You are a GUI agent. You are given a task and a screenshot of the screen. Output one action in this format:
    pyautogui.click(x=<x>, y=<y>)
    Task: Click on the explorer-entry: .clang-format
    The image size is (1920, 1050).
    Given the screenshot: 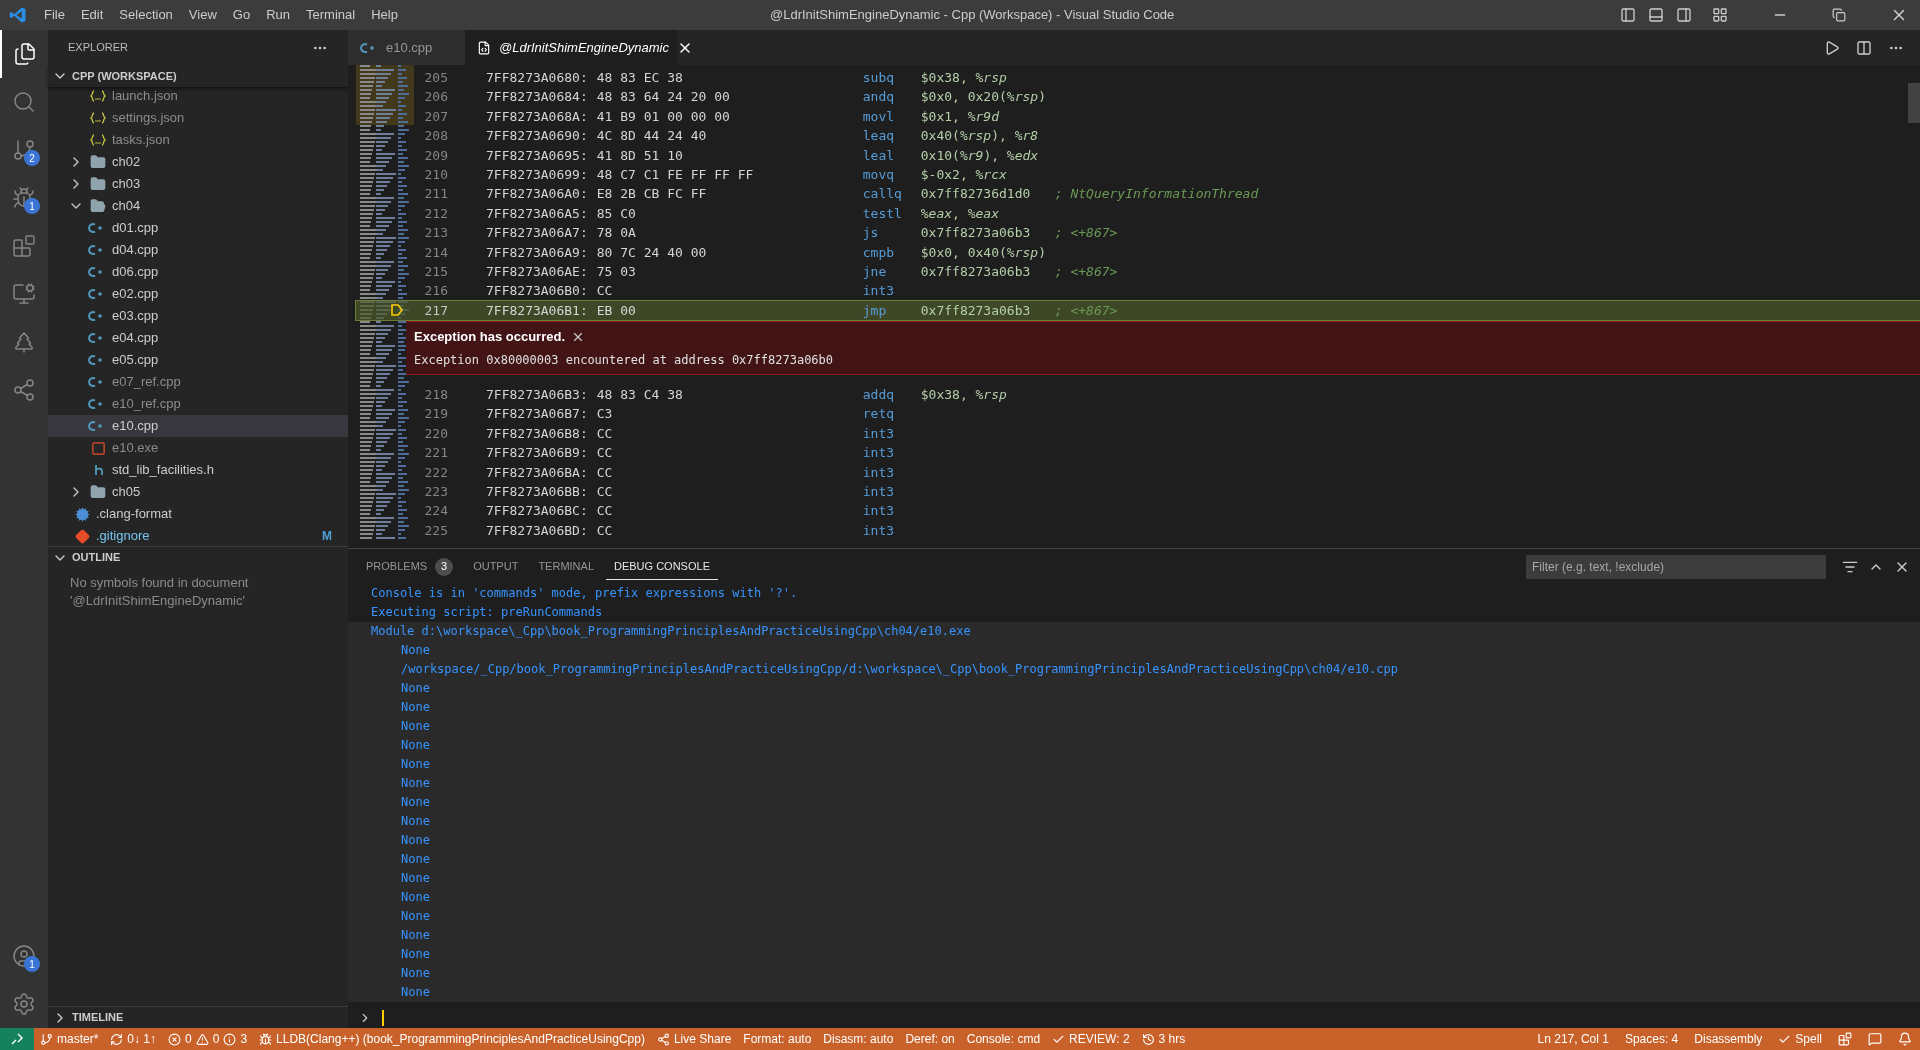 What is the action you would take?
    pyautogui.click(x=198, y=514)
    